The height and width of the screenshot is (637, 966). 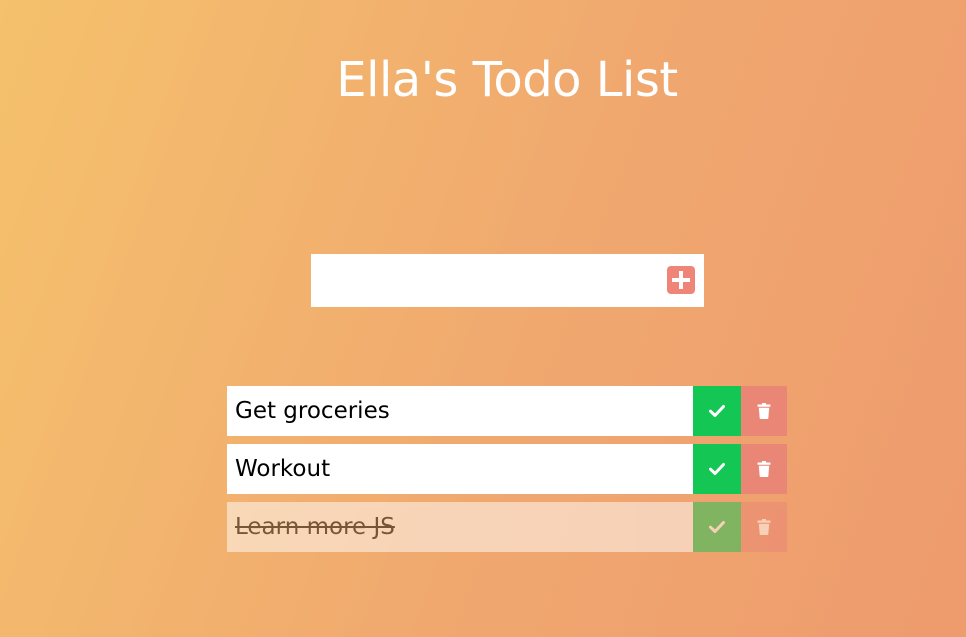 What do you see at coordinates (460, 411) in the screenshot?
I see `todo-text: Get groceries` at bounding box center [460, 411].